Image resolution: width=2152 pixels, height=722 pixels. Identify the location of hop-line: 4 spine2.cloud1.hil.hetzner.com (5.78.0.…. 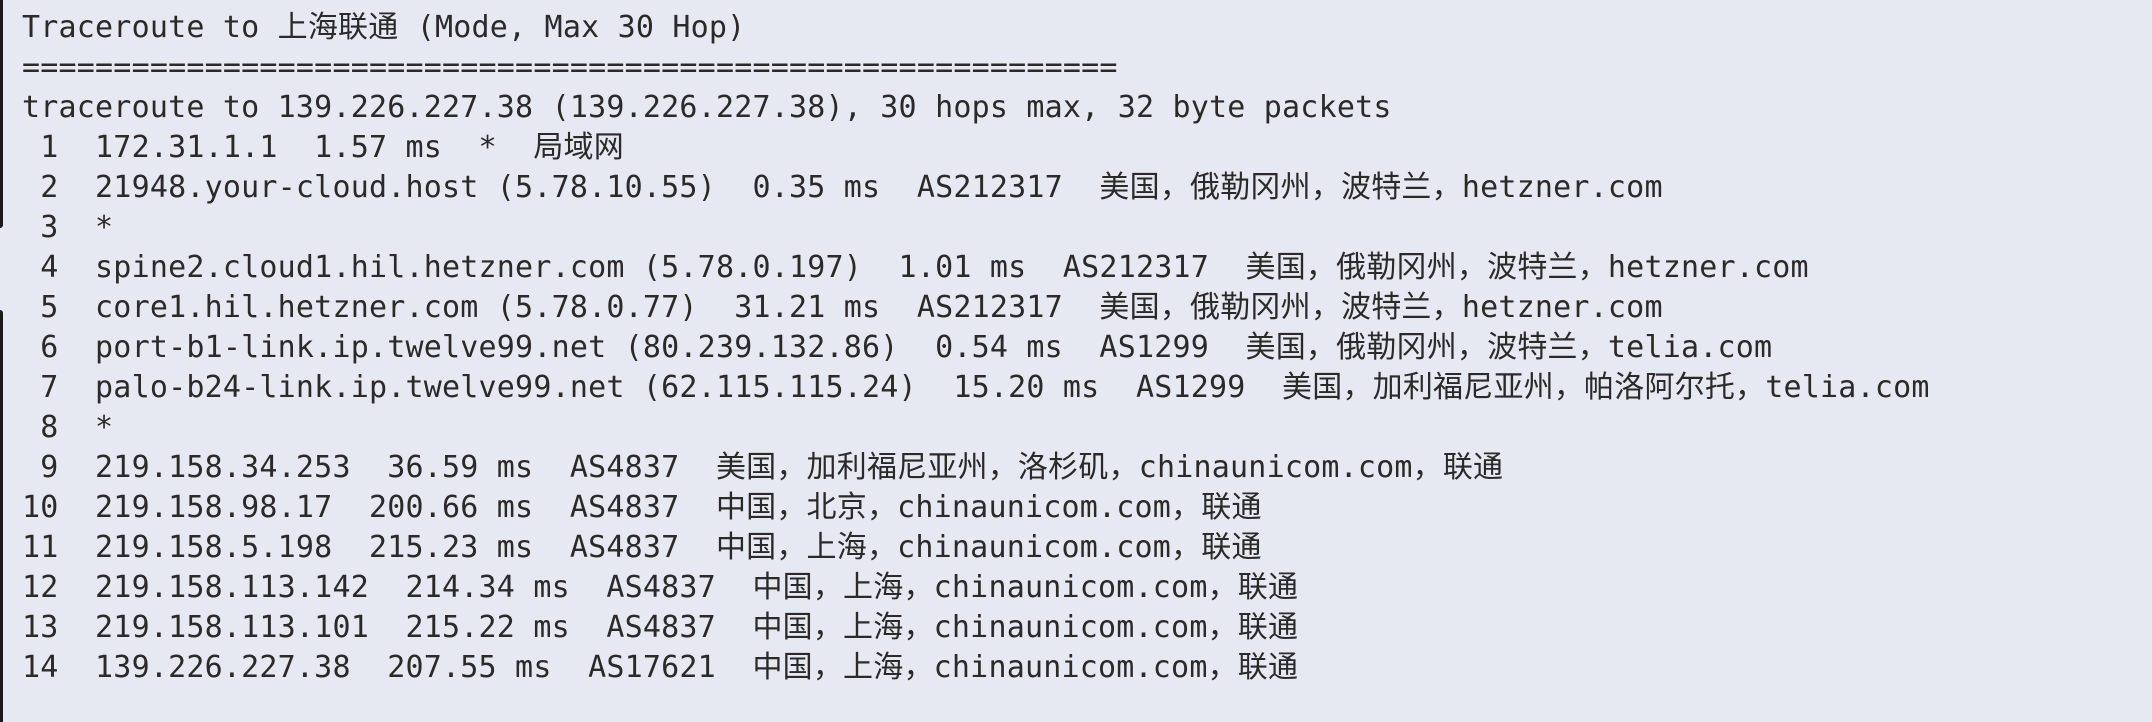
(915, 267).